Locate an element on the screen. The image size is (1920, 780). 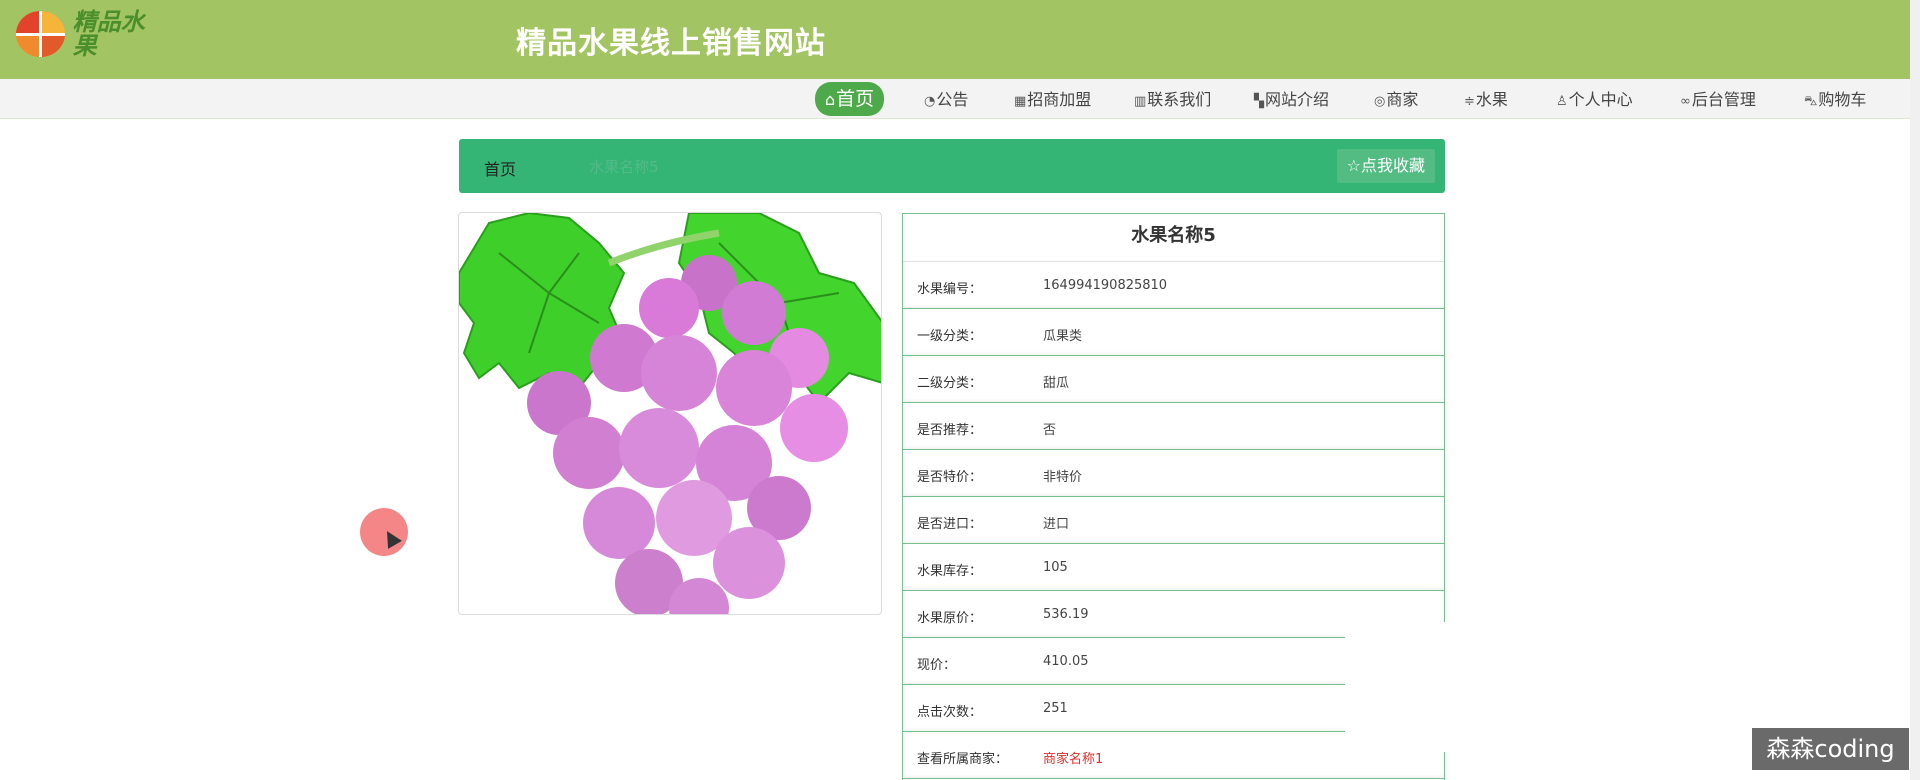
nav-item-admin: ∞后台管理 is located at coordinates (1718, 100).